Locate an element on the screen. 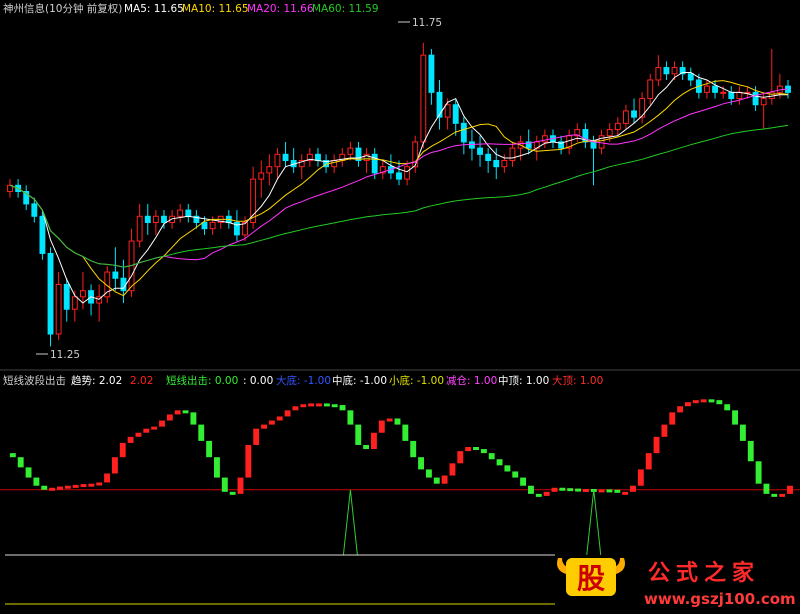 The width and height of the screenshot is (800, 614). watermark-graphic: 股 公式之家 www.gszj100.com is located at coordinates (676, 583).